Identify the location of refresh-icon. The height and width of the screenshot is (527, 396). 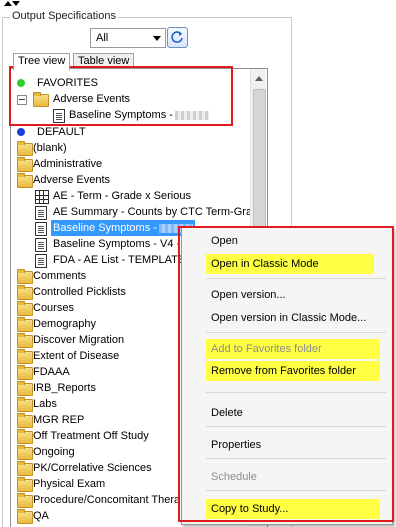
(177, 37).